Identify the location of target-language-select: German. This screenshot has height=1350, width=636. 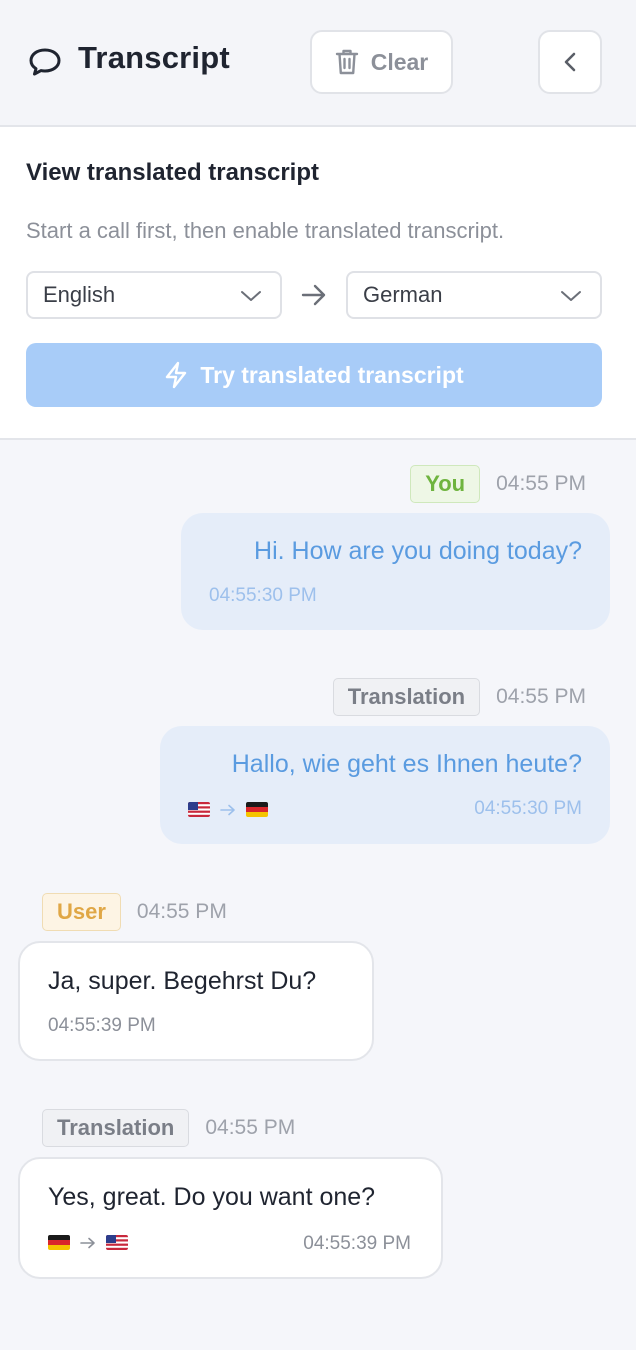
(474, 295).